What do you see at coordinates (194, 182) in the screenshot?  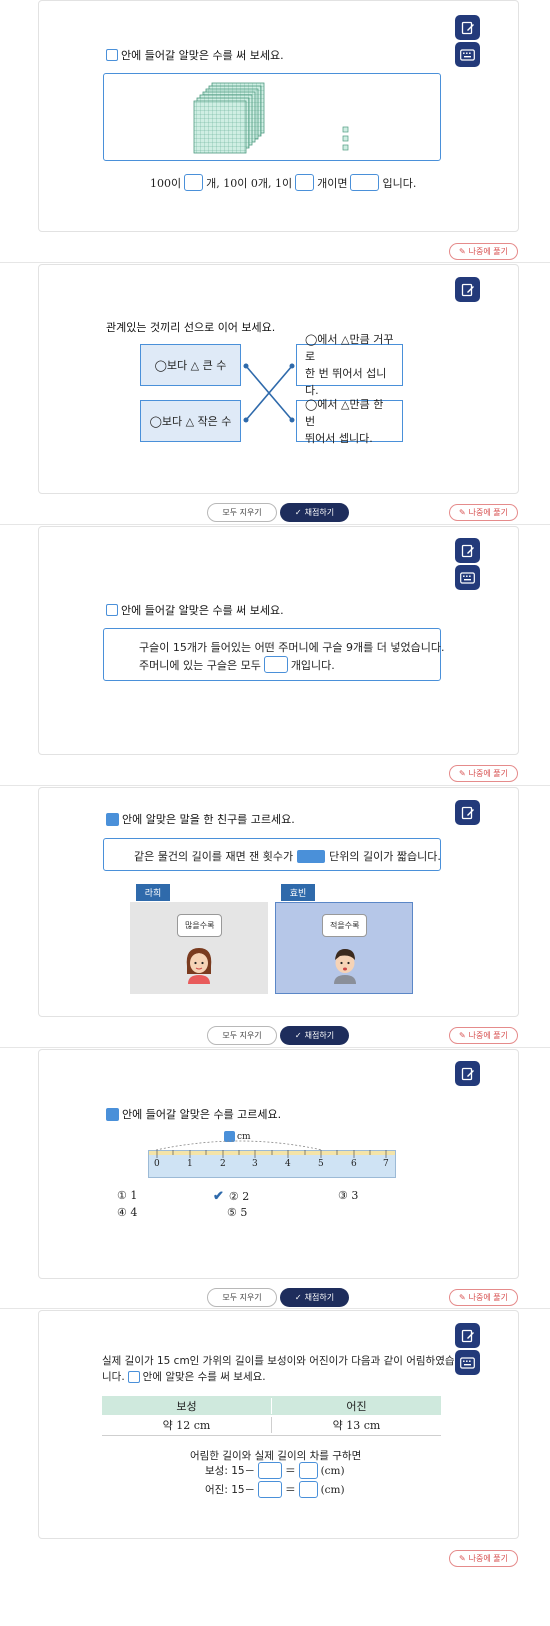 I see `answer-box-hundreds` at bounding box center [194, 182].